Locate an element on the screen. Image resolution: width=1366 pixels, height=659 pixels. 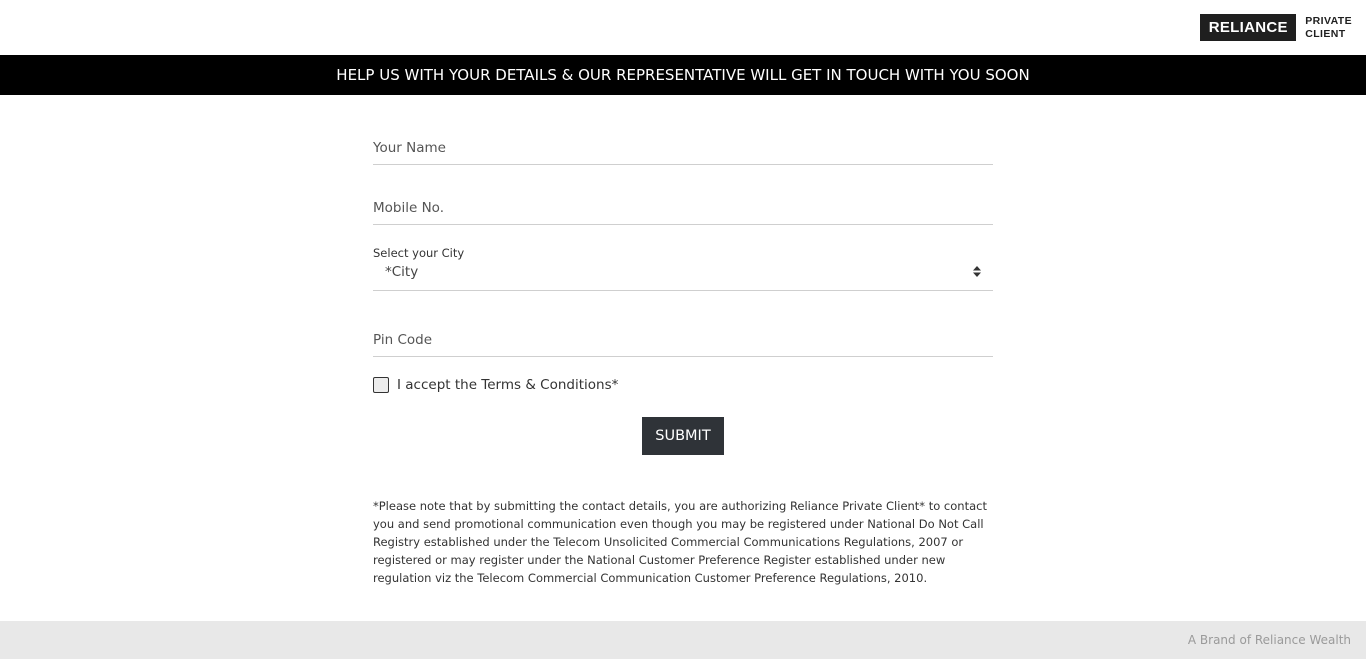
terms-row: I accept the Terms & Conditions* is located at coordinates (495, 385).